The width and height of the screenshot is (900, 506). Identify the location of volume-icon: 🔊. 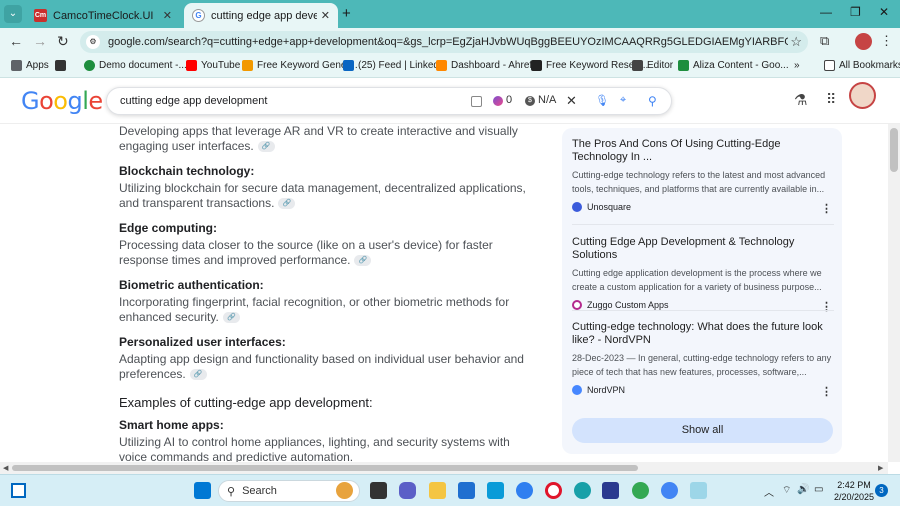
(803, 489).